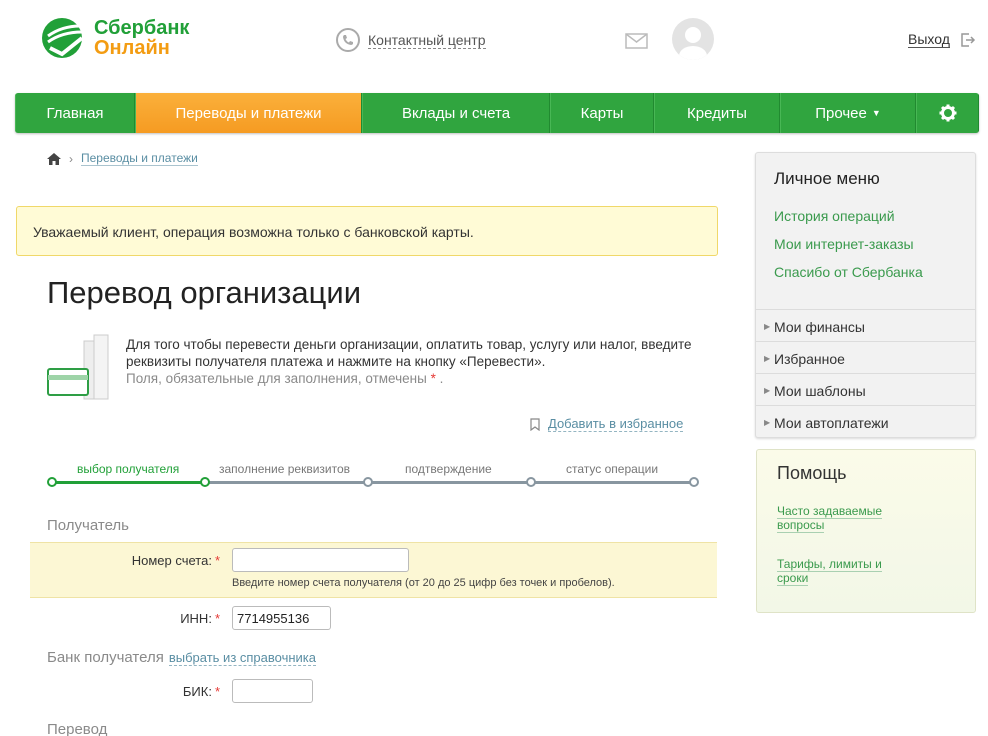 The image size is (988, 736). Describe the element at coordinates (865, 325) in the screenshot. I see `sidebar-item-finances: ▶ Мои финансы` at that location.